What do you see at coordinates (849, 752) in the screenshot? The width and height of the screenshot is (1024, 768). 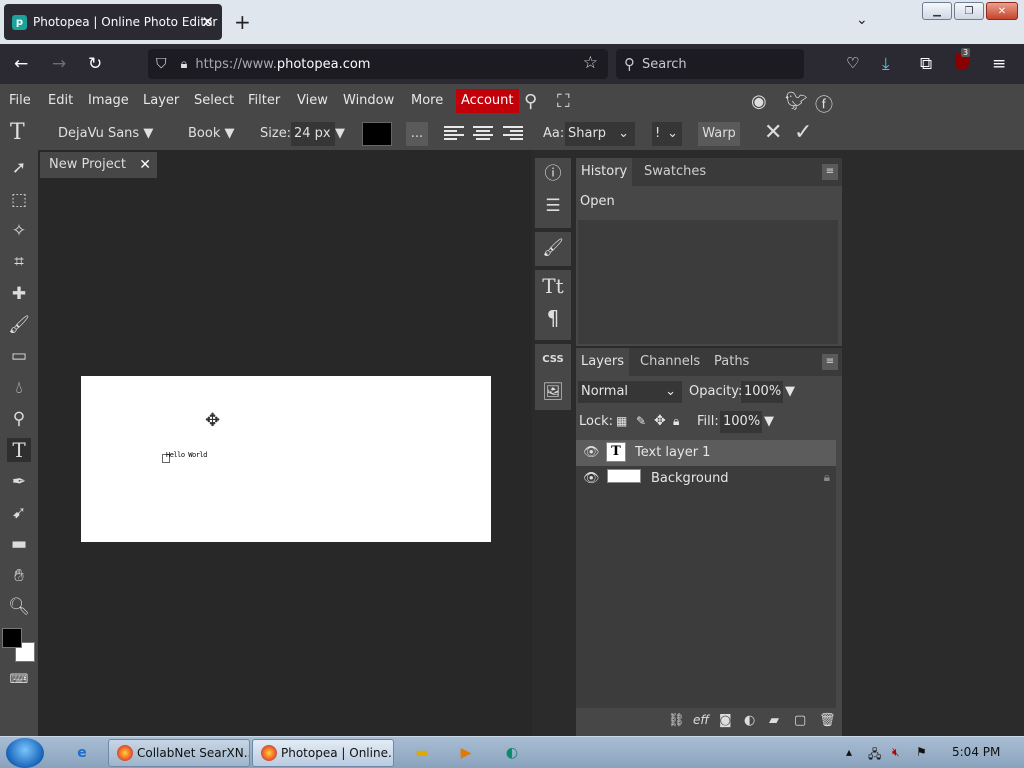 I see `show-hidden-icons-icon: ▴` at bounding box center [849, 752].